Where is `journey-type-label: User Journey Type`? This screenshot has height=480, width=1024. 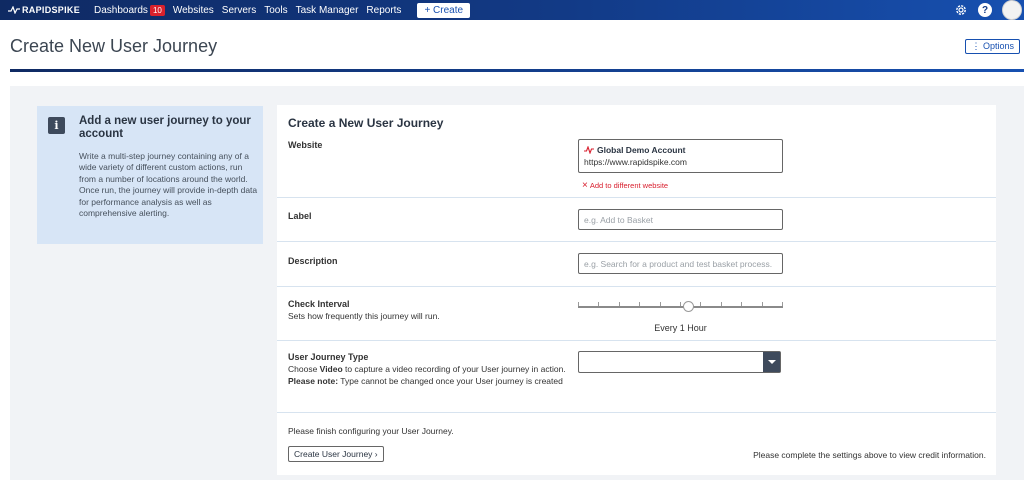 journey-type-label: User Journey Type is located at coordinates (328, 357).